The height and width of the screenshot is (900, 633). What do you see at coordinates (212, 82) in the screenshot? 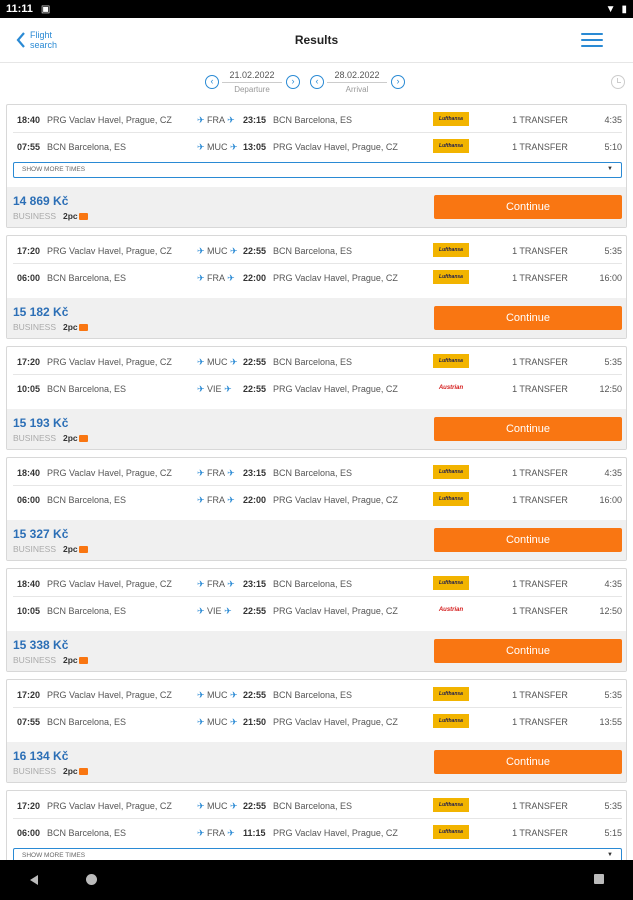
I see `departure-prev-button: ‹` at bounding box center [212, 82].